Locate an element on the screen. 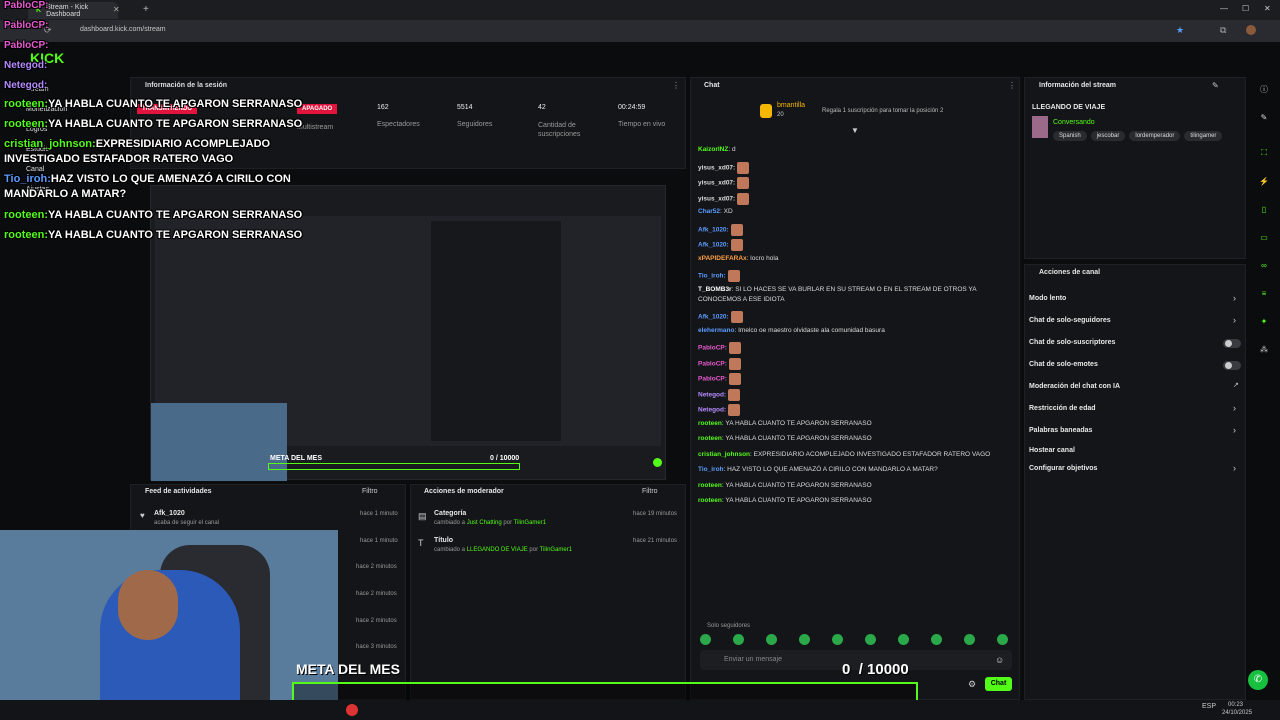 This screenshot has width=1280, height=720. list-icon: ≡ is located at coordinates (1264, 293).